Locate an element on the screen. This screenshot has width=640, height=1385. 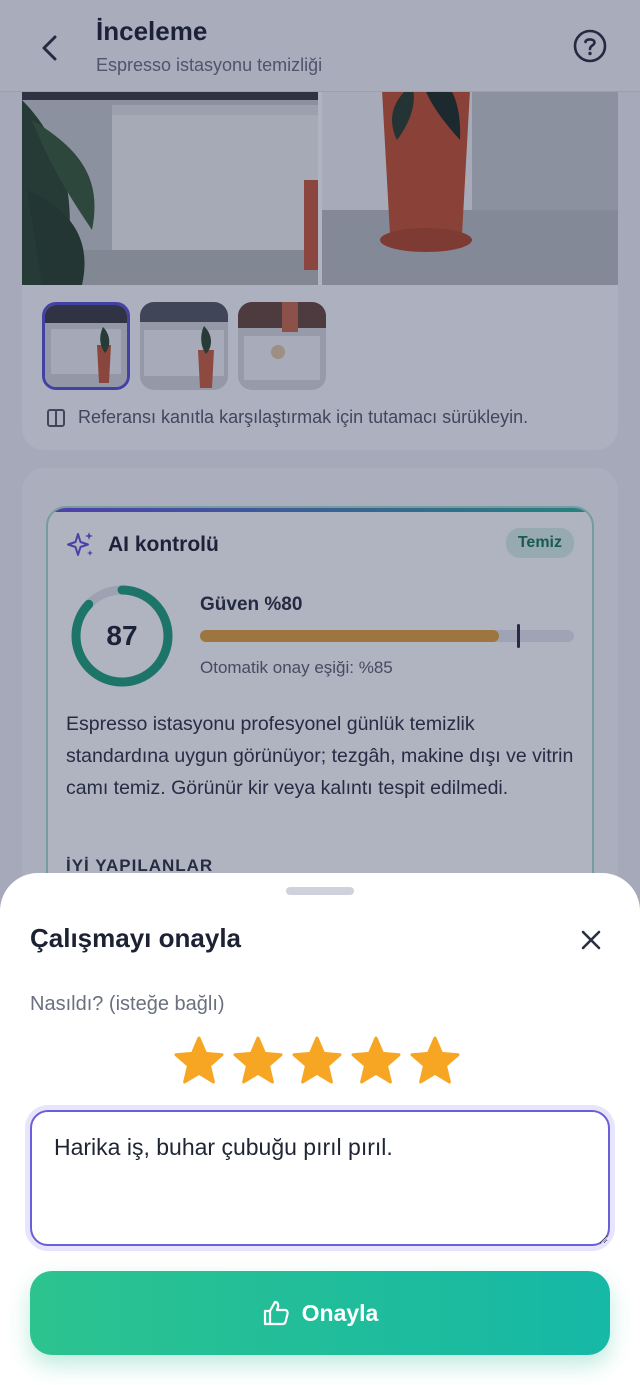
star-2-button is located at coordinates (258, 1062).